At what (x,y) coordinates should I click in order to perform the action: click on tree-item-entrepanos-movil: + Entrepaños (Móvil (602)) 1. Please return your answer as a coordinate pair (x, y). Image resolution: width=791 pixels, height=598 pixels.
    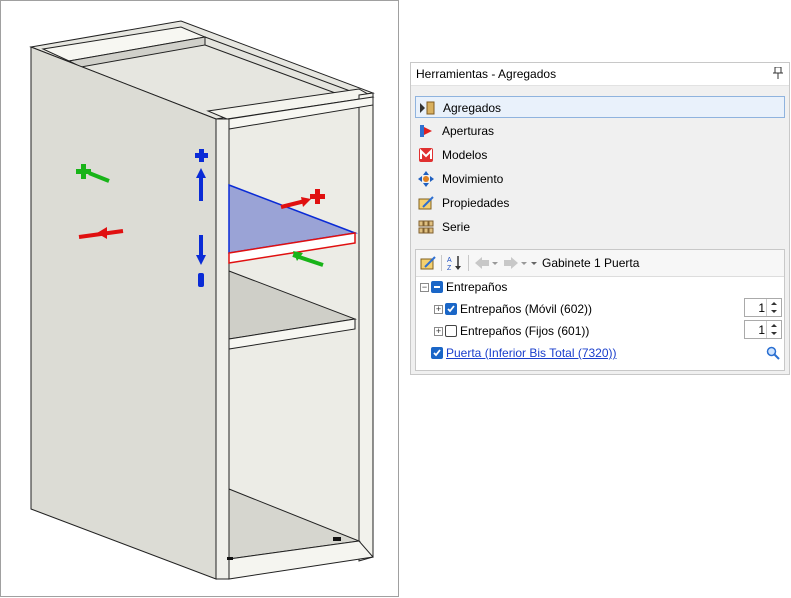
    Looking at the image, I should click on (600, 308).